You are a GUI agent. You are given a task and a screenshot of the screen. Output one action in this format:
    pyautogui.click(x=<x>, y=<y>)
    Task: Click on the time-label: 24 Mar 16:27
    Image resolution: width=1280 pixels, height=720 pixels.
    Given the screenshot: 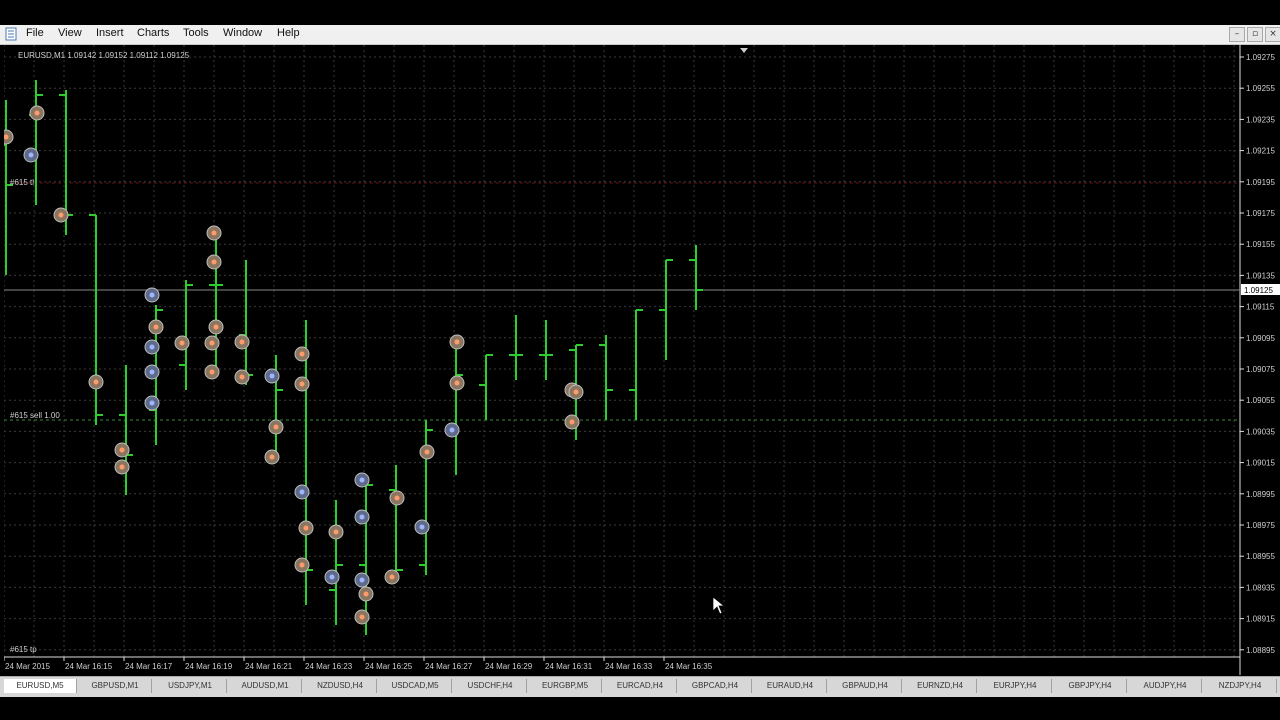 What is the action you would take?
    pyautogui.click(x=449, y=666)
    